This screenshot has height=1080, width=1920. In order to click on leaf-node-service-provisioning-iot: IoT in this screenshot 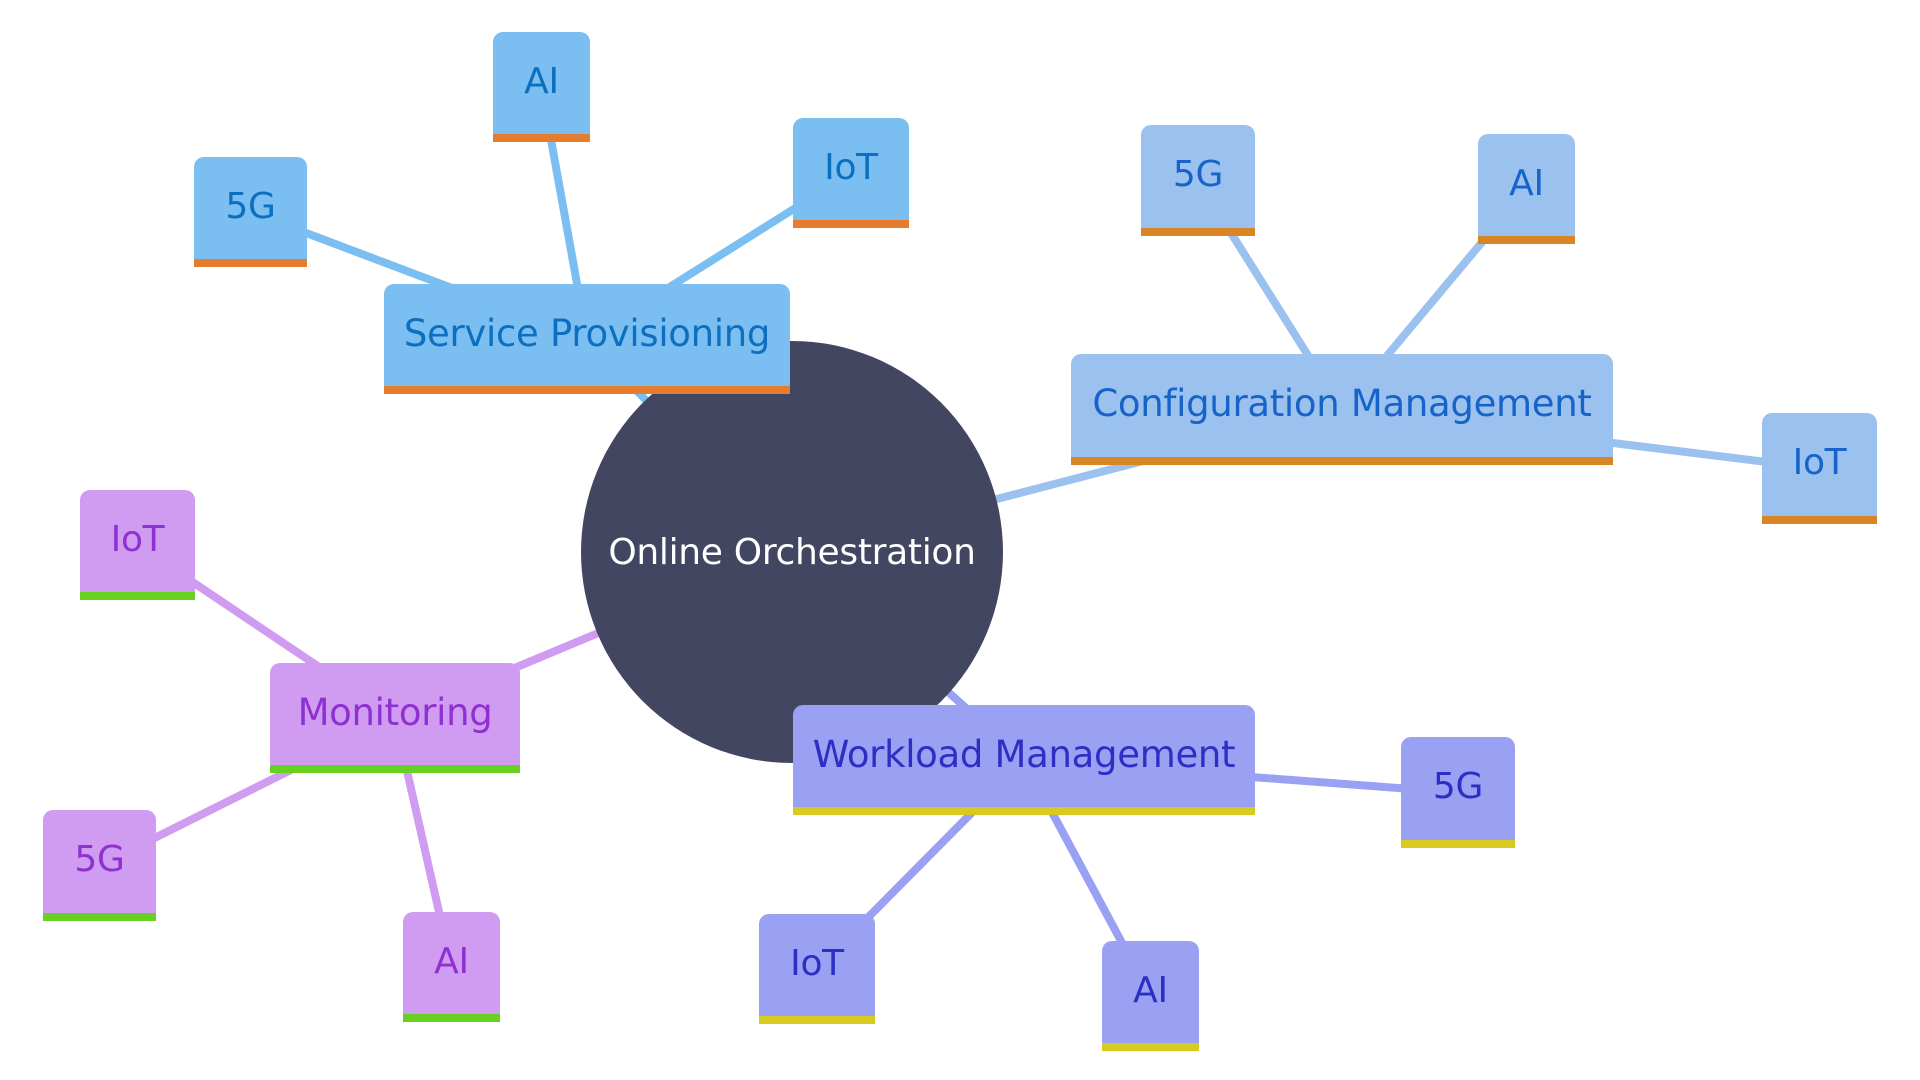, I will do `click(851, 173)`.